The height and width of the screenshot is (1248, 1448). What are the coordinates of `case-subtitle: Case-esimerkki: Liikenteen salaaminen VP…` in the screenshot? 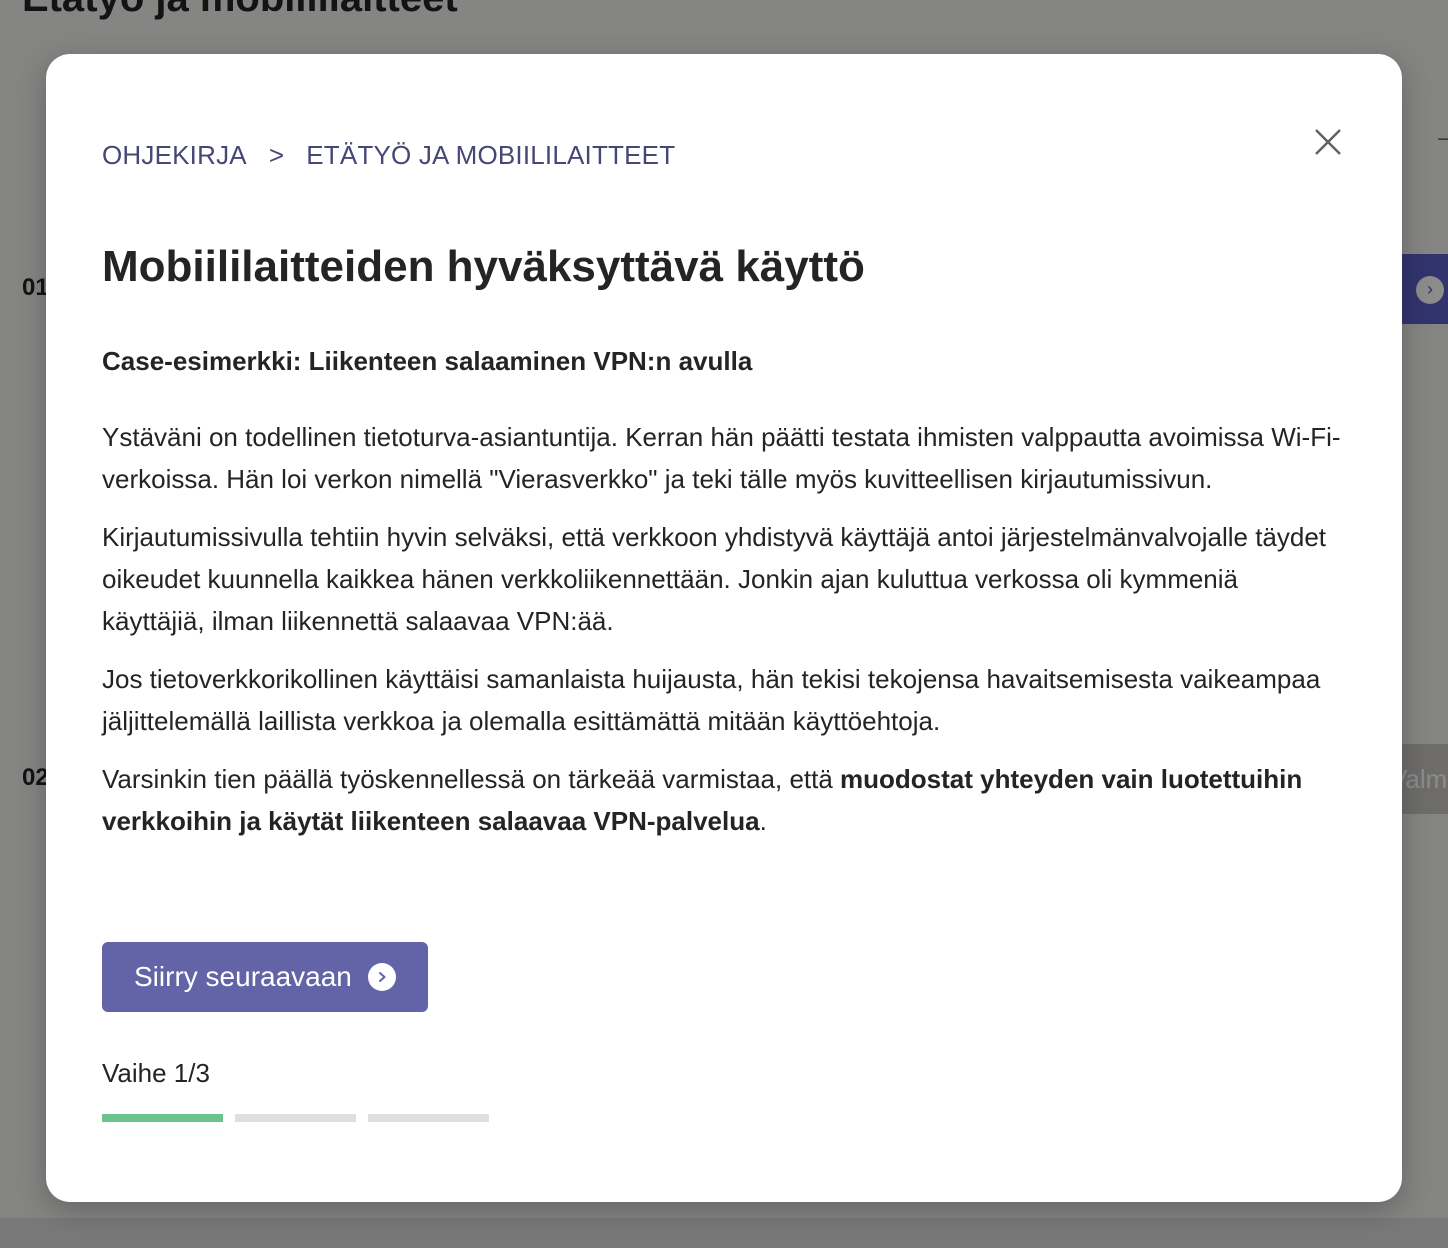 It's located at (427, 361).